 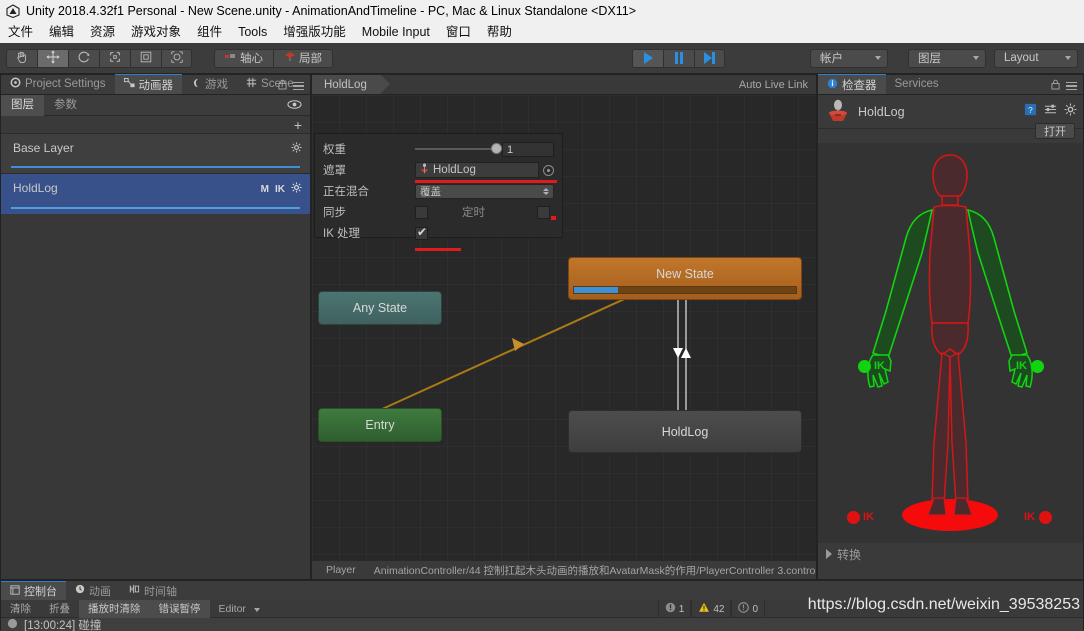 What do you see at coordinates (155, 154) in the screenshot?
I see `layer-row-base: Base Layer` at bounding box center [155, 154].